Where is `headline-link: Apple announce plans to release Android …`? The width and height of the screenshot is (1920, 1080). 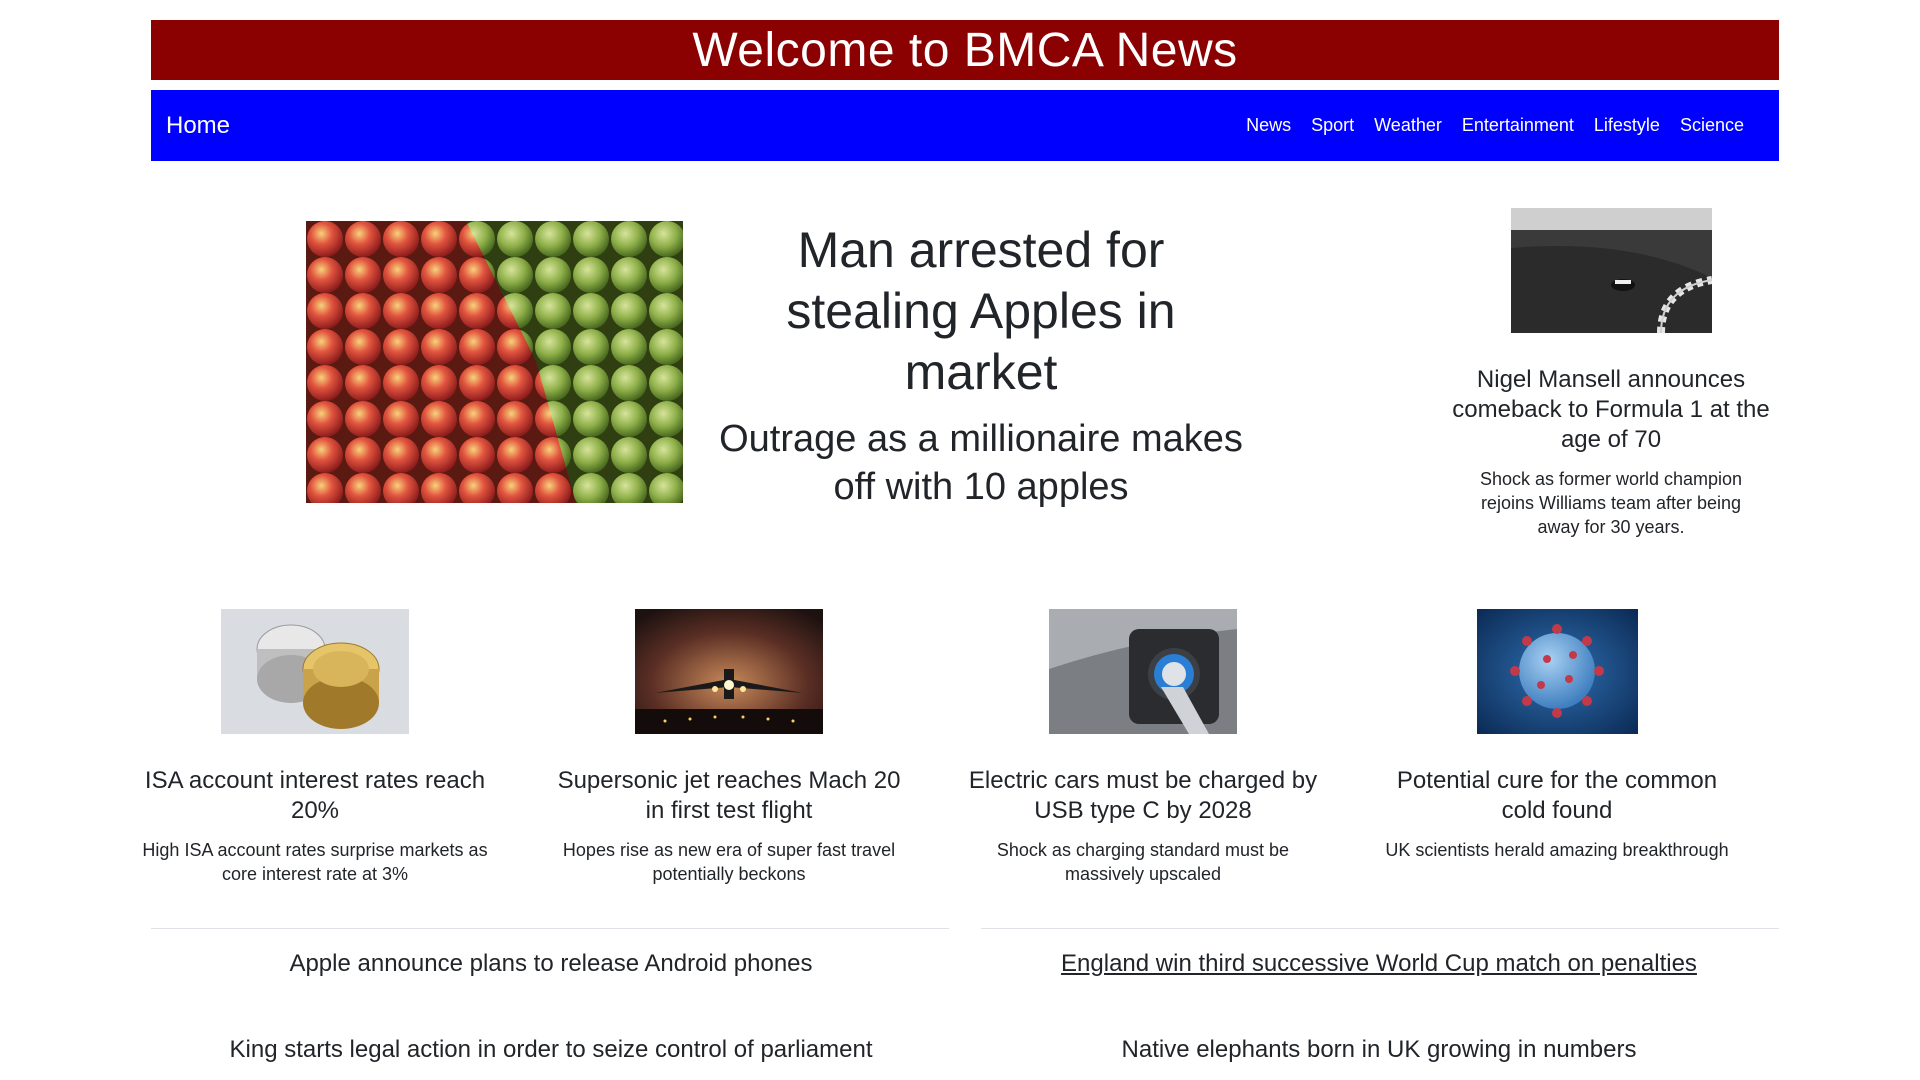
headline-link: Apple announce plans to release Android … is located at coordinates (551, 964).